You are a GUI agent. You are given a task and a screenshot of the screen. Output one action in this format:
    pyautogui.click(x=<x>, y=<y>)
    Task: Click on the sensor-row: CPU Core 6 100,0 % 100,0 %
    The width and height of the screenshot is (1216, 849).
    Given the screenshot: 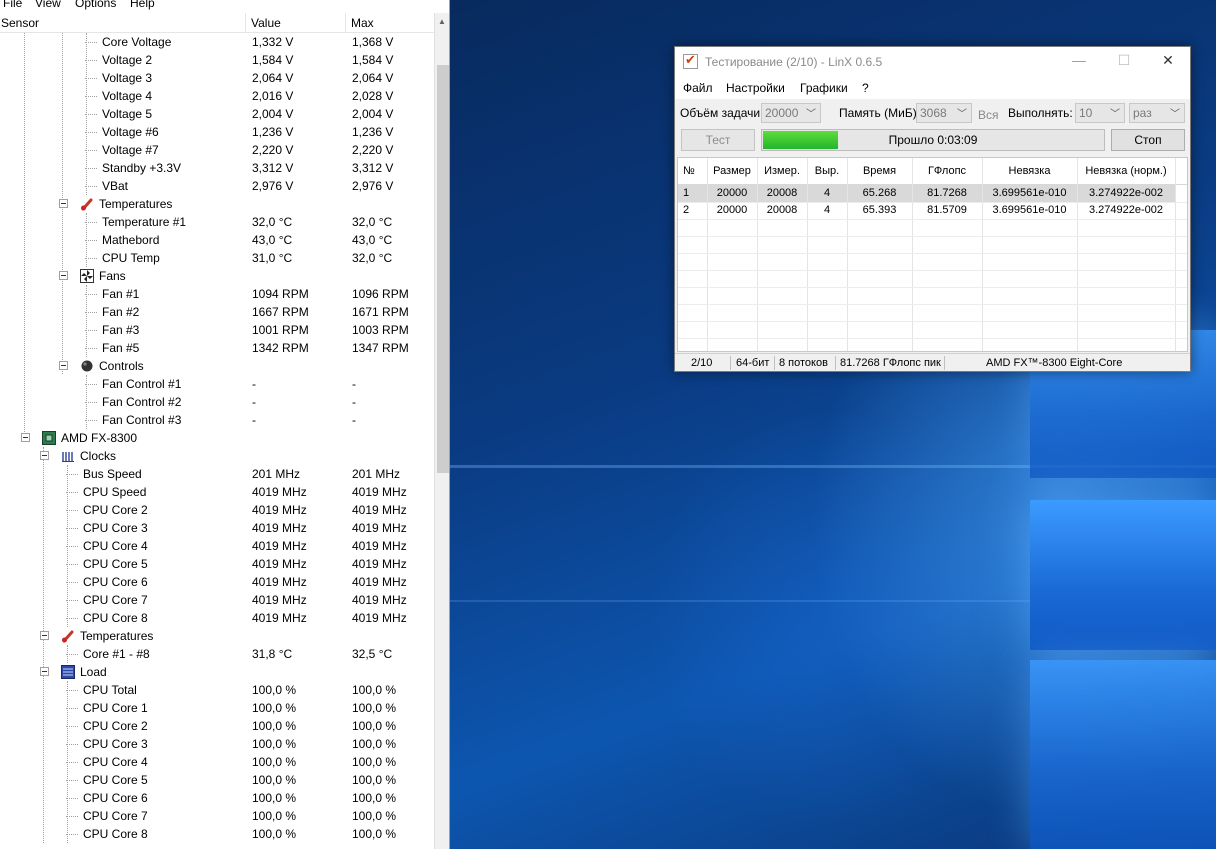 What is the action you would take?
    pyautogui.click(x=217, y=798)
    